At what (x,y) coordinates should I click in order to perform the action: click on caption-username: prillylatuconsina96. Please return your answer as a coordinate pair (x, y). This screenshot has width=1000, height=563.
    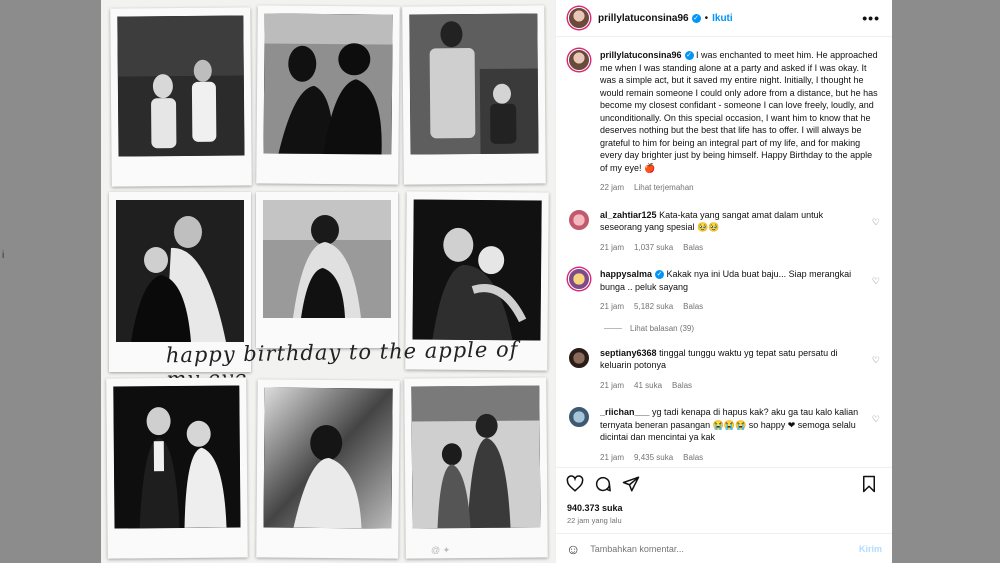
    Looking at the image, I should click on (641, 55).